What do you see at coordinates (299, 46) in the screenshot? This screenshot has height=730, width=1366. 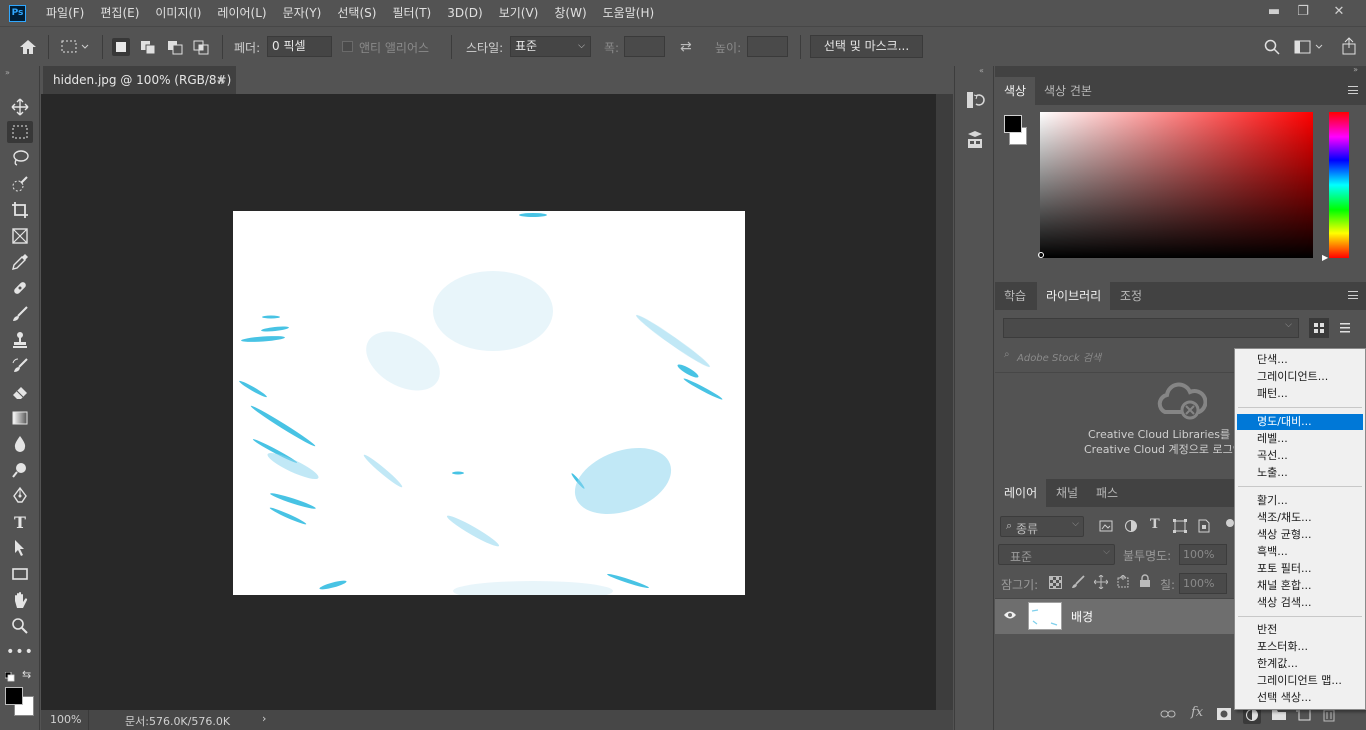 I see `feather-input: 0 픽셀` at bounding box center [299, 46].